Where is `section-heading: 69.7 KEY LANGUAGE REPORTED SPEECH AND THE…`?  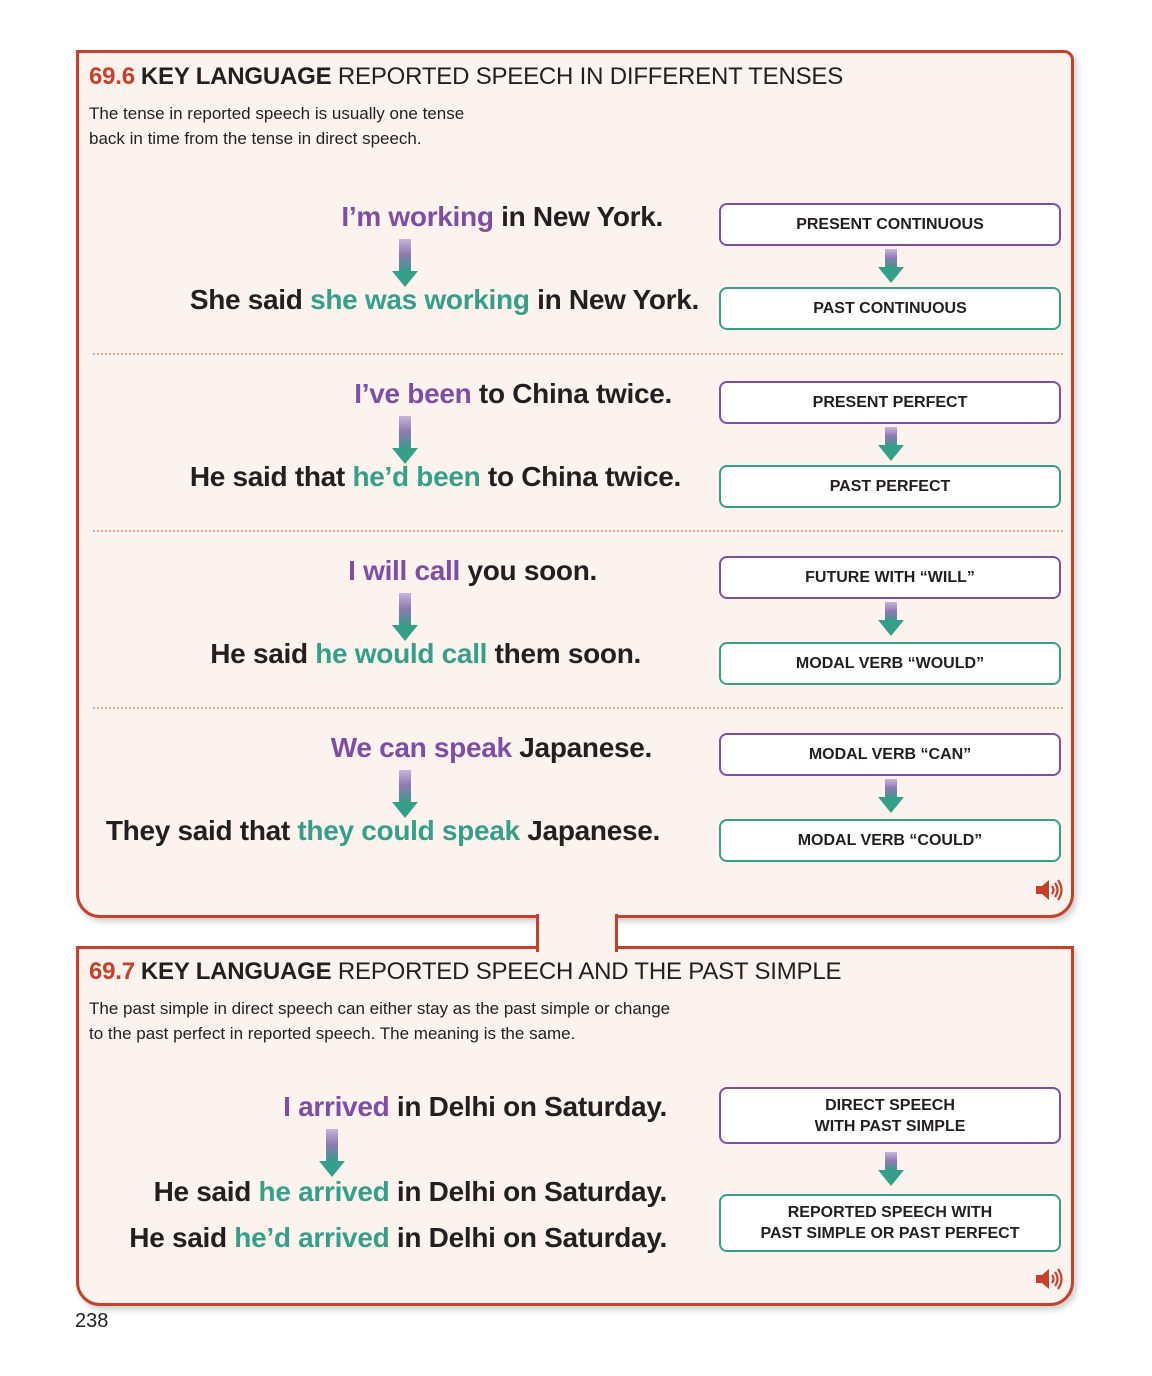 section-heading: 69.7 KEY LANGUAGE REPORTED SPEECH AND THE… is located at coordinates (465, 972).